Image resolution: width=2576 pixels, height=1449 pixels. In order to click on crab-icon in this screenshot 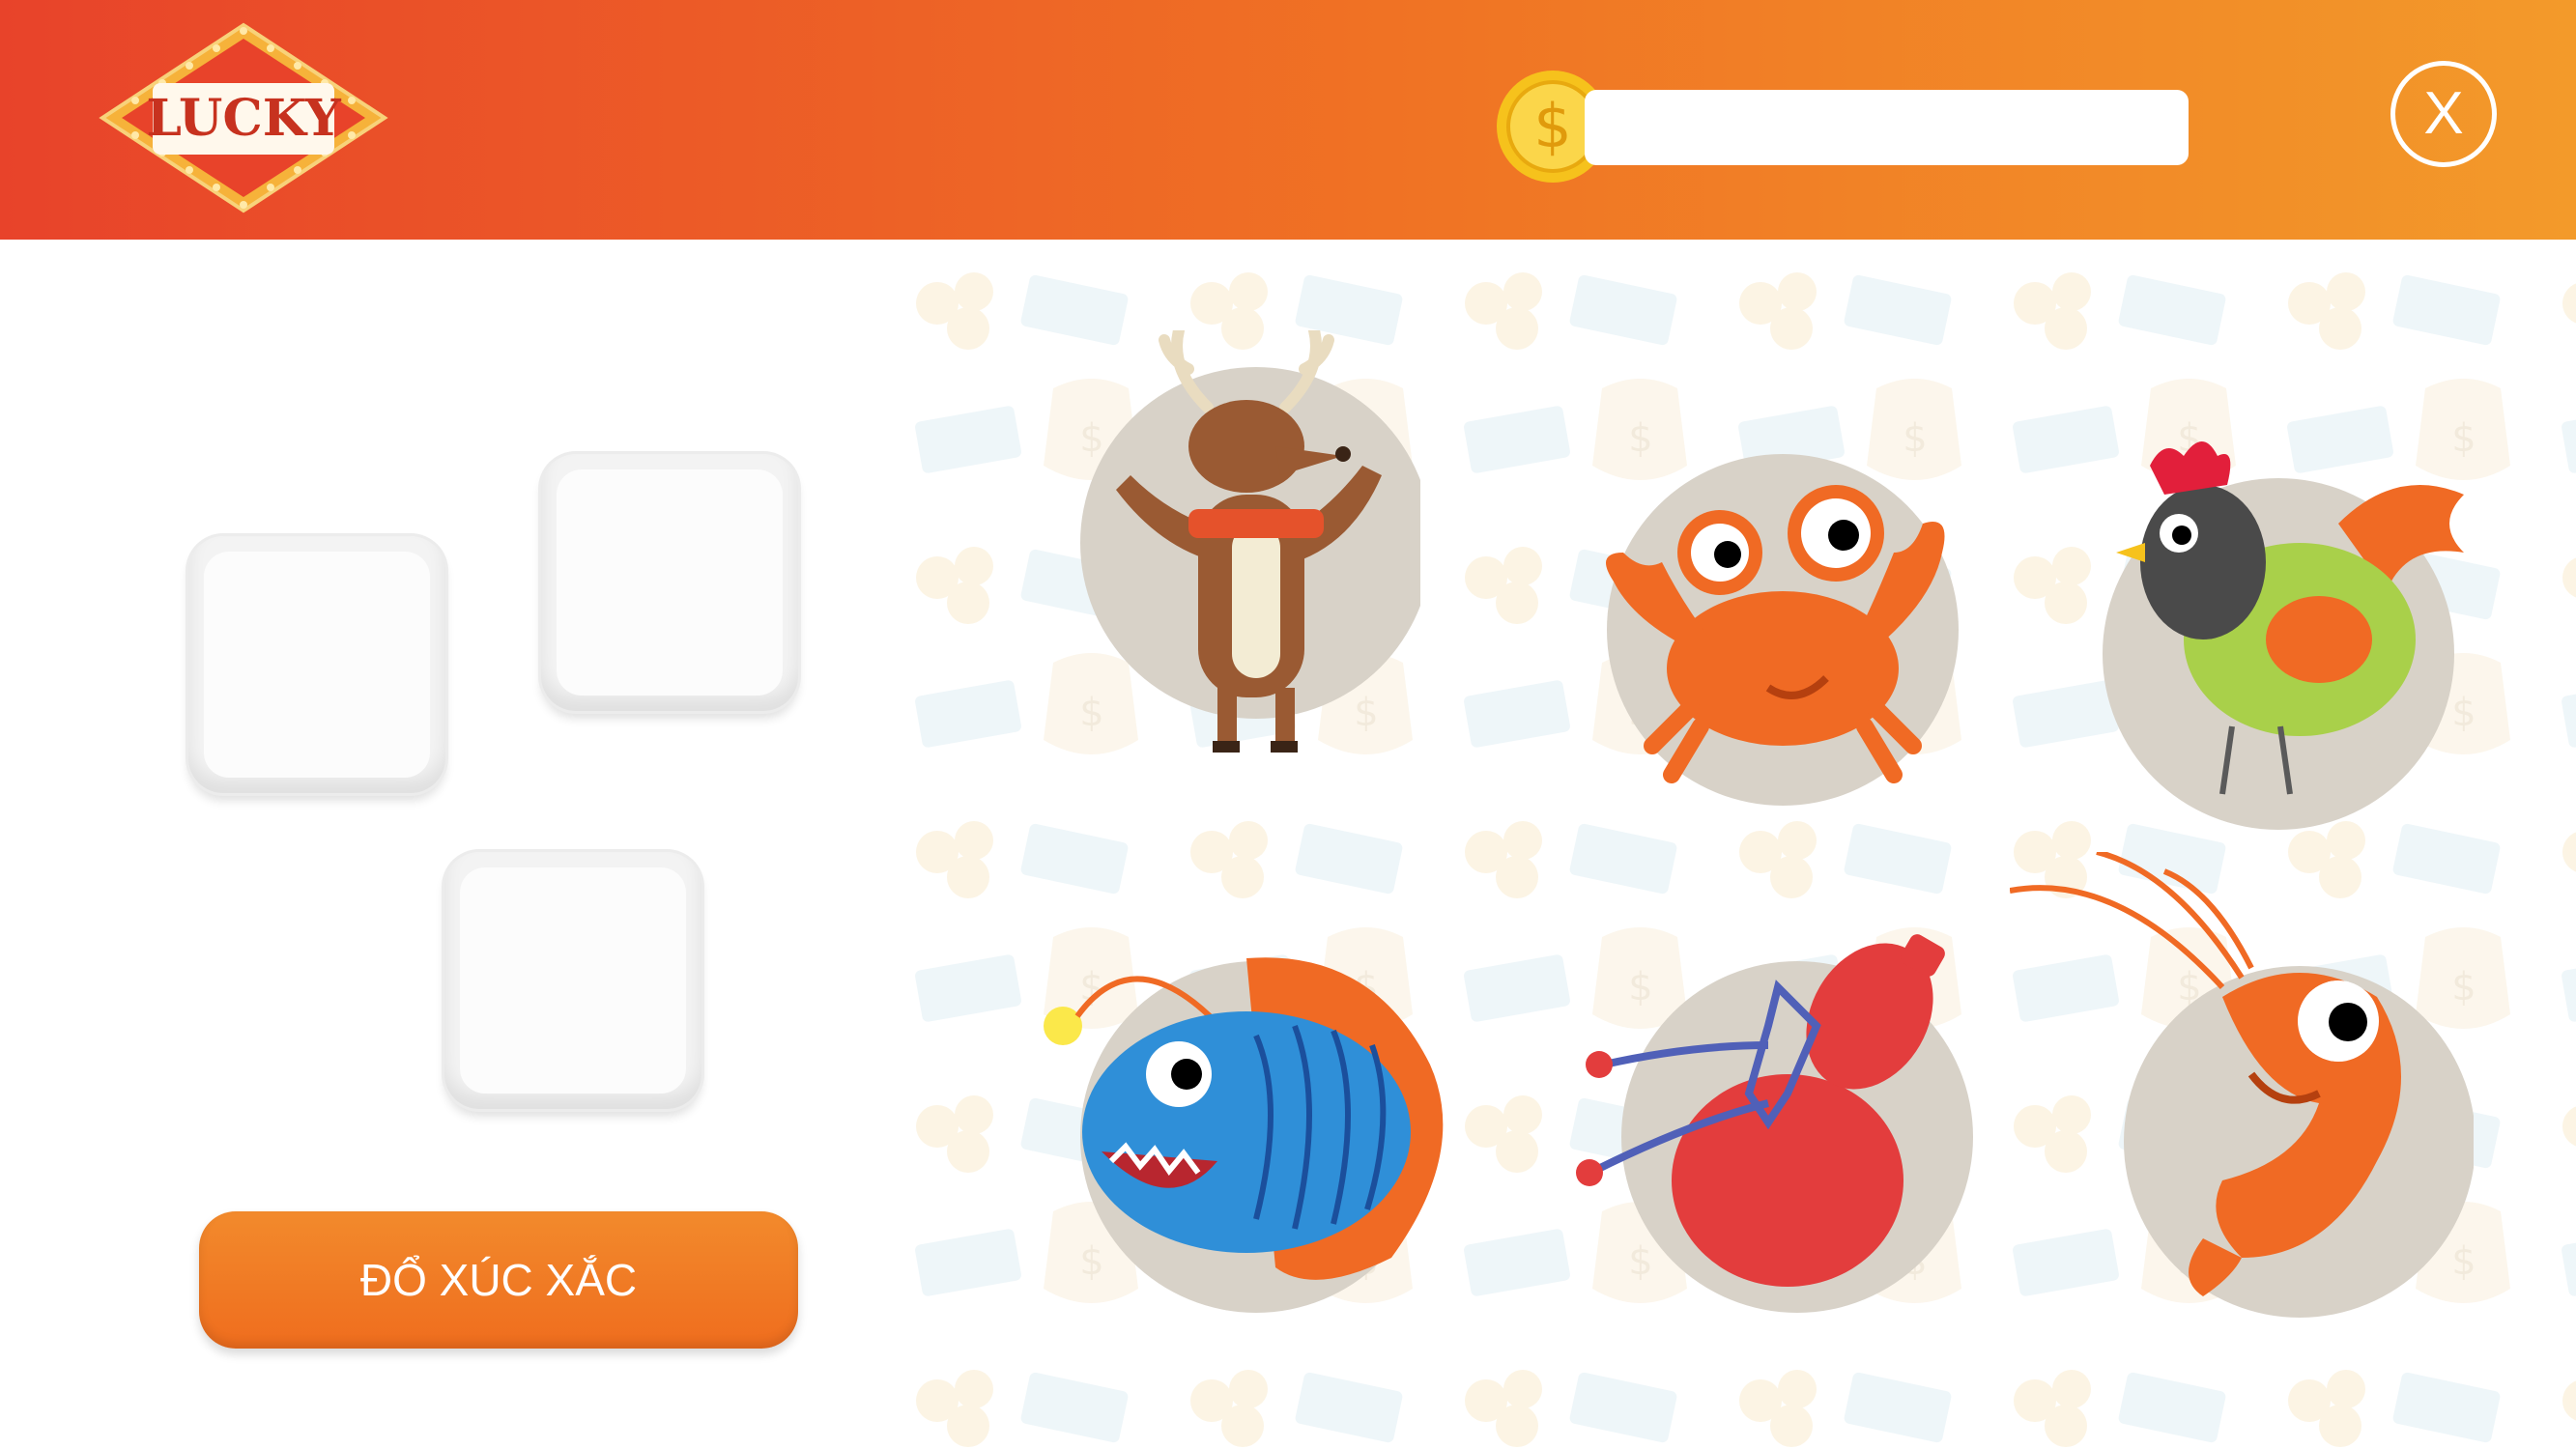, I will do `click(1768, 629)`.